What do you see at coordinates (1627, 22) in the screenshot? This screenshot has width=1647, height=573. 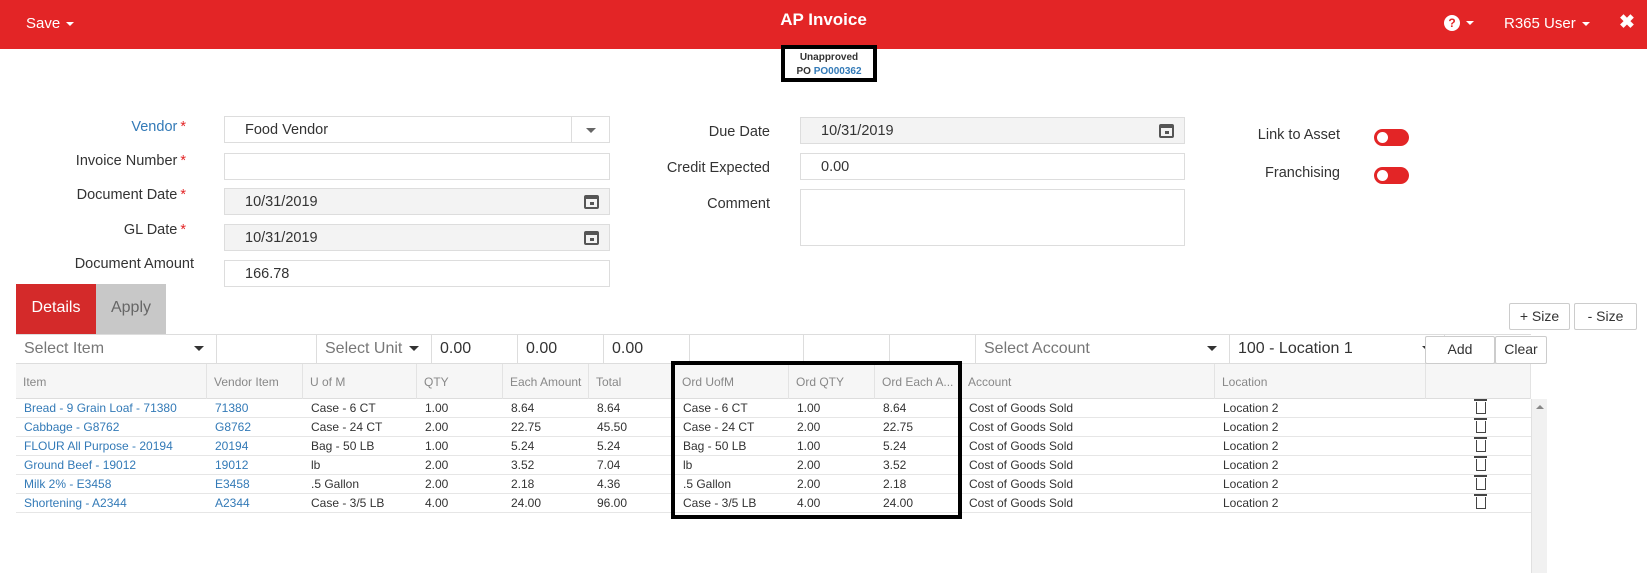 I see `close-icon: ✖` at bounding box center [1627, 22].